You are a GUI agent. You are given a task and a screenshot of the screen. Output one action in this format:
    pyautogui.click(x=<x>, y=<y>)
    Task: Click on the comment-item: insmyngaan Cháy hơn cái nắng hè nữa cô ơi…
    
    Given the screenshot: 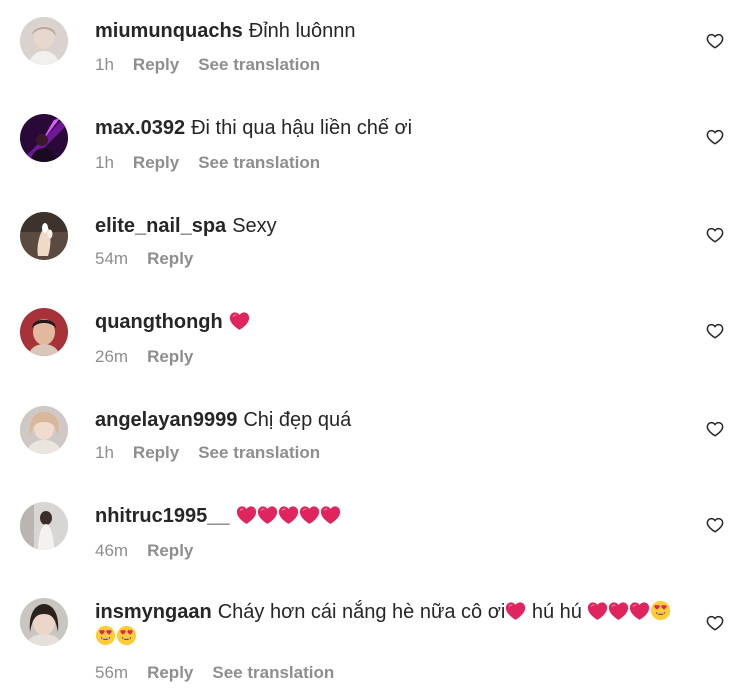 What is the action you would take?
    pyautogui.click(x=370, y=646)
    